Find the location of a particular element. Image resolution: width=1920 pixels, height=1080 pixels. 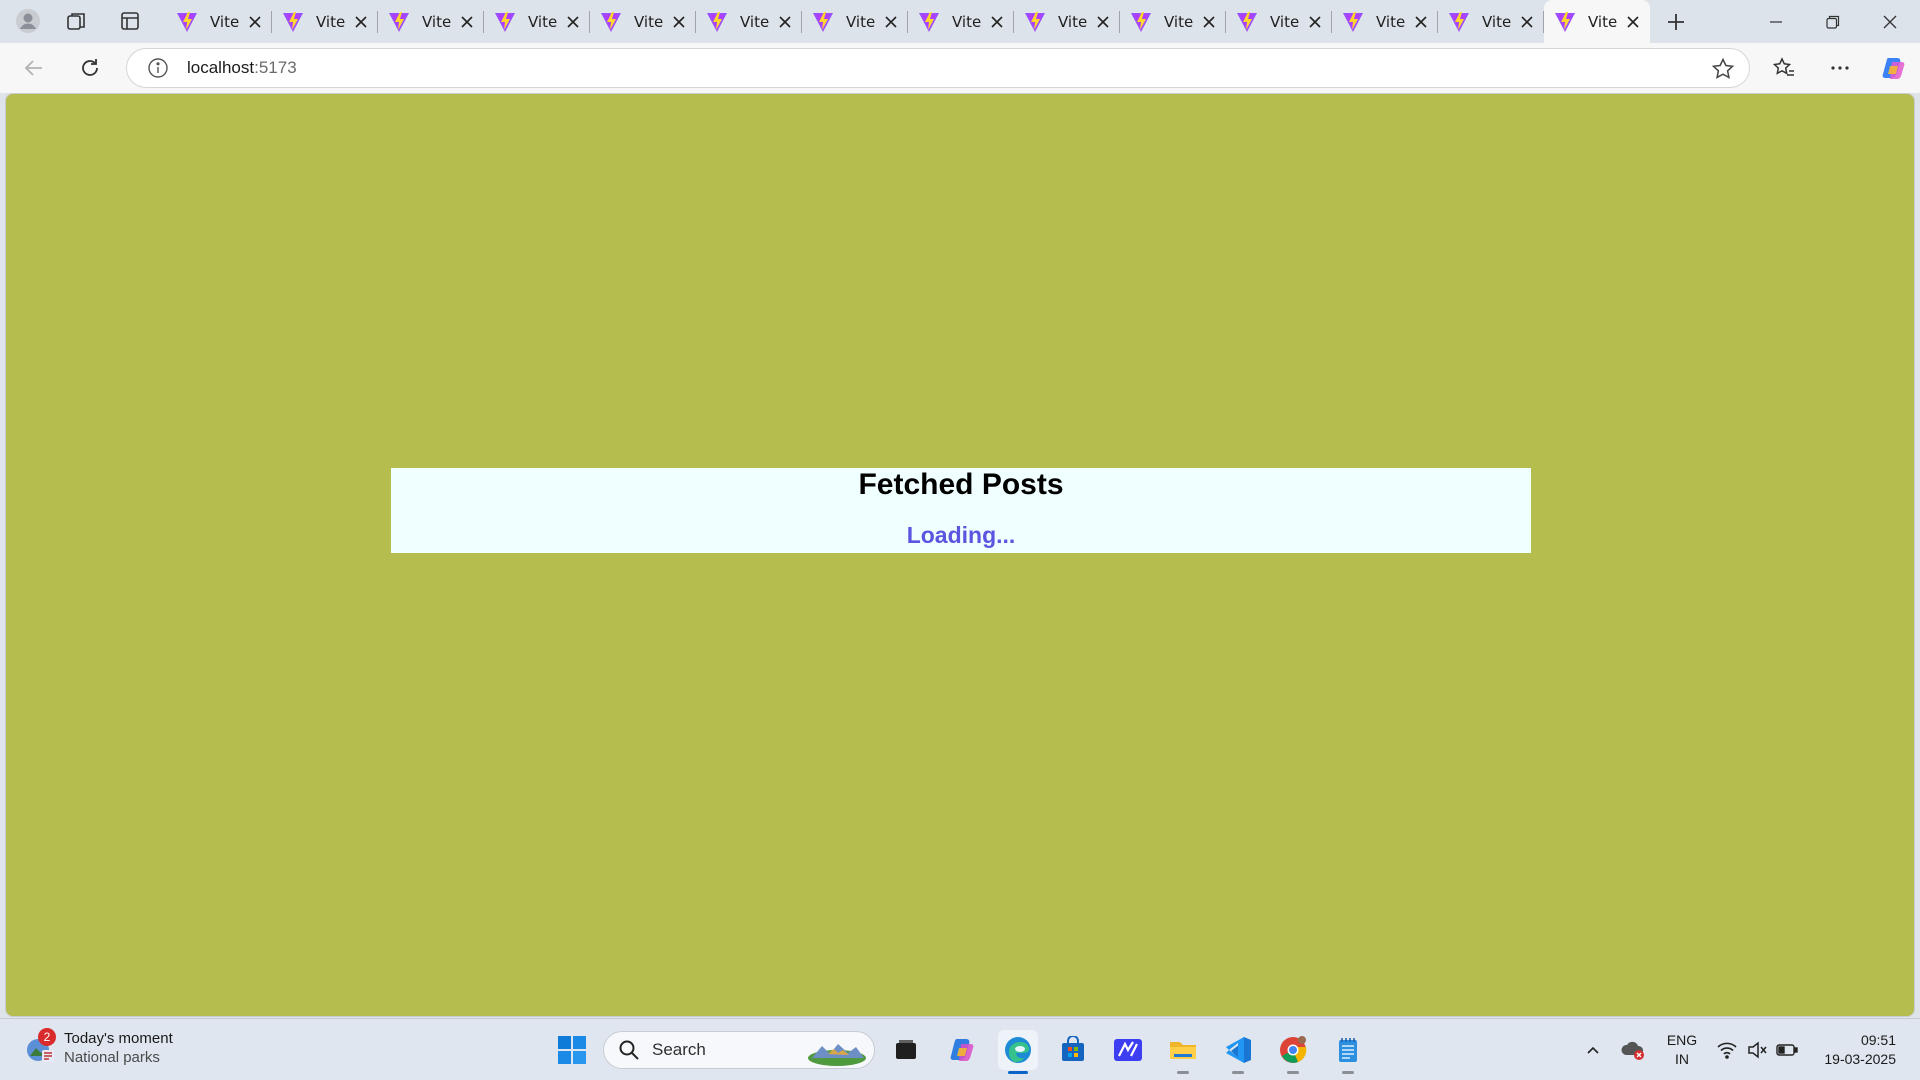

profile-icon is located at coordinates (28, 21).